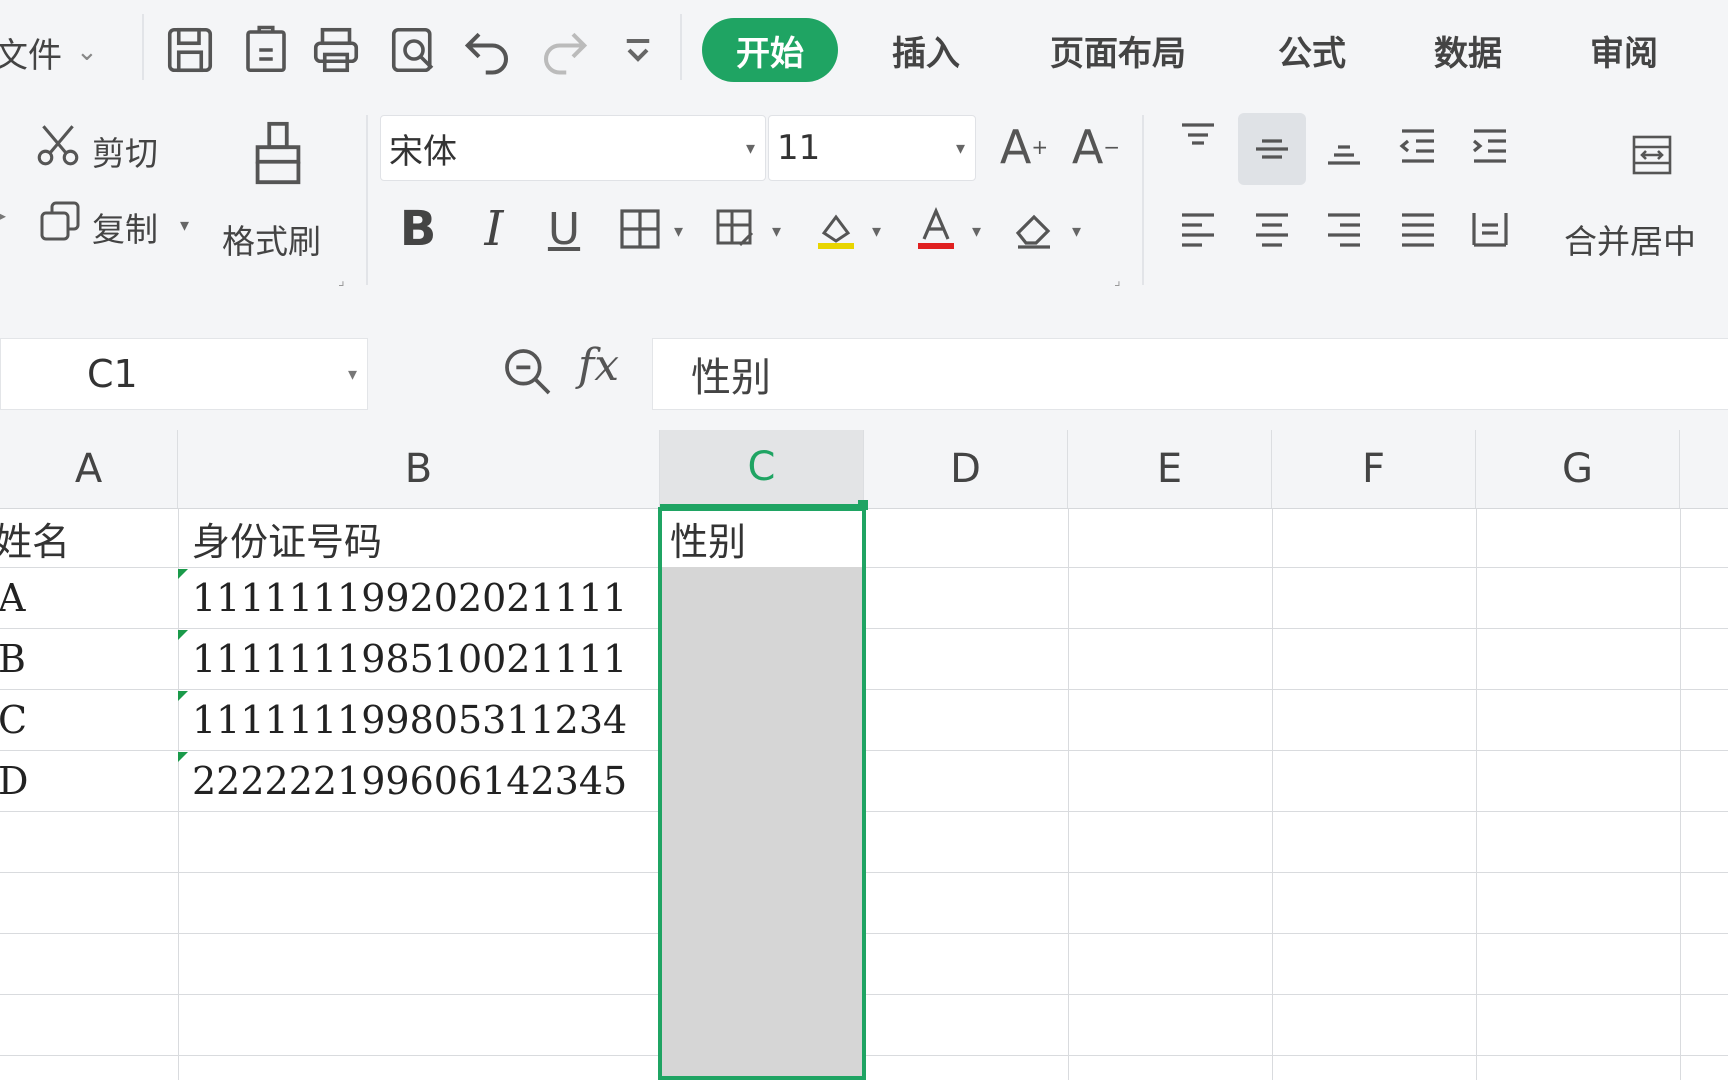 The image size is (1728, 1080). I want to click on copy-icon, so click(60, 221).